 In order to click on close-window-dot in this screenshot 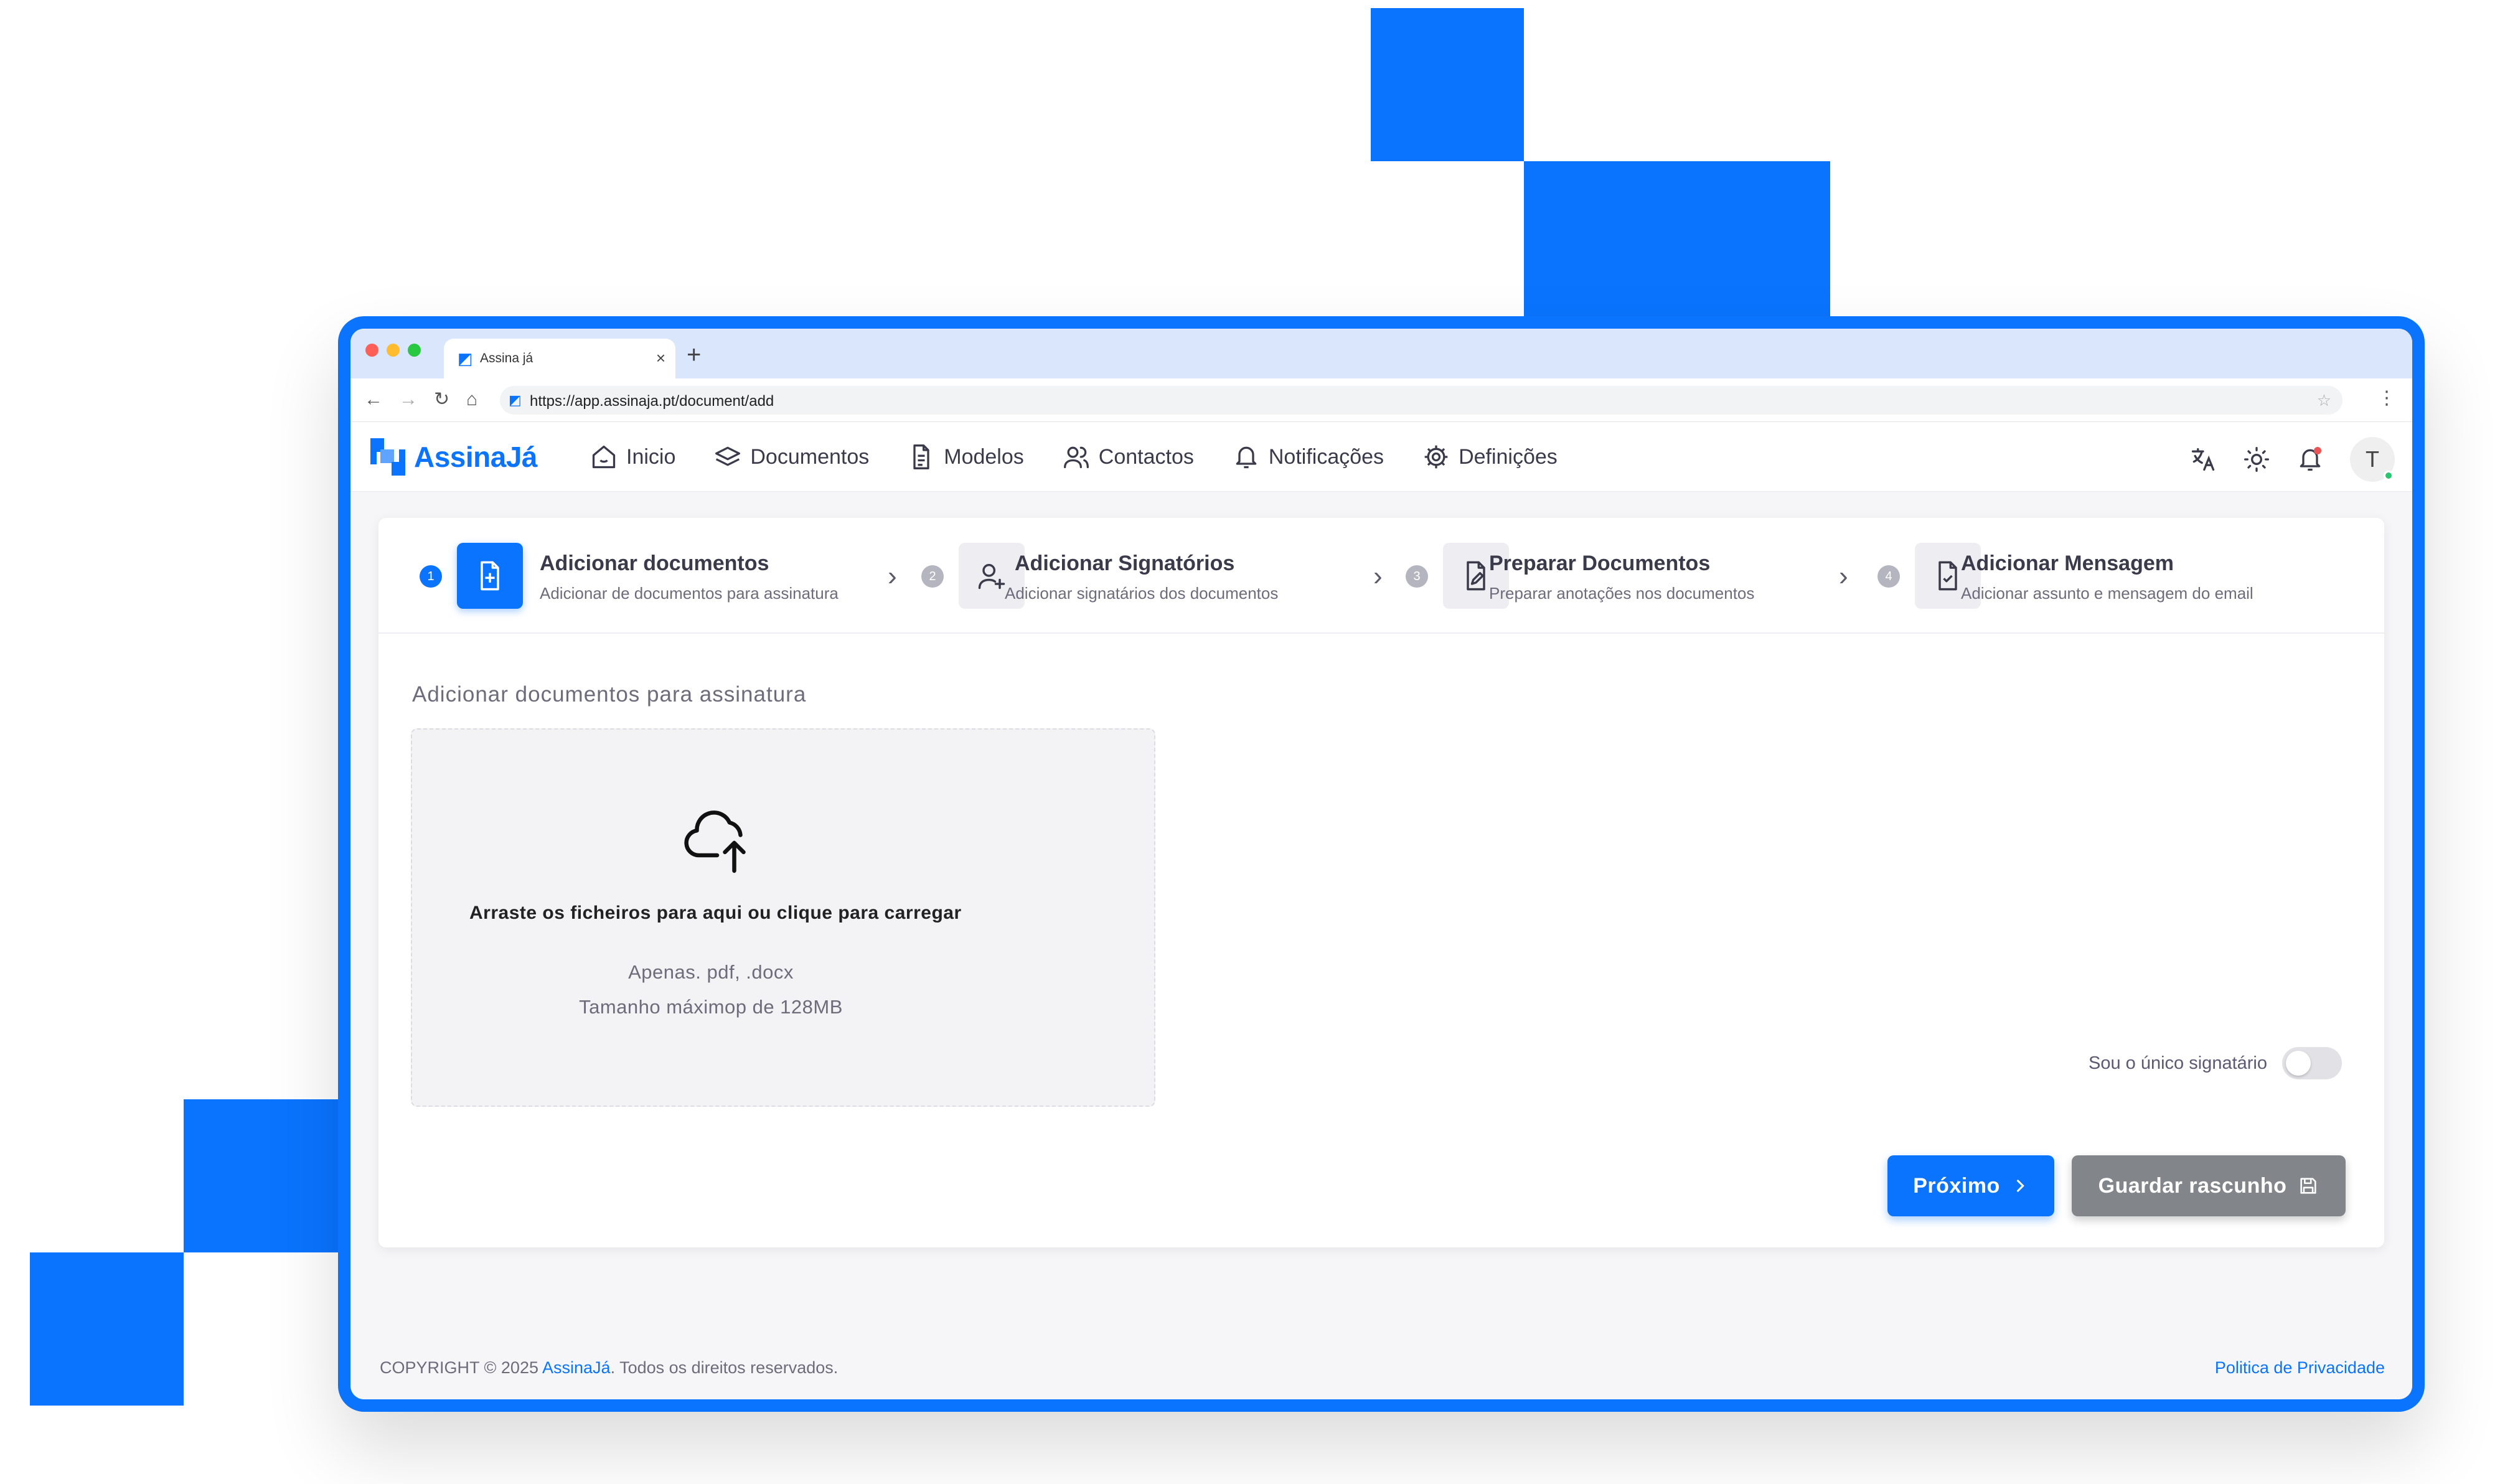, I will do `click(371, 350)`.